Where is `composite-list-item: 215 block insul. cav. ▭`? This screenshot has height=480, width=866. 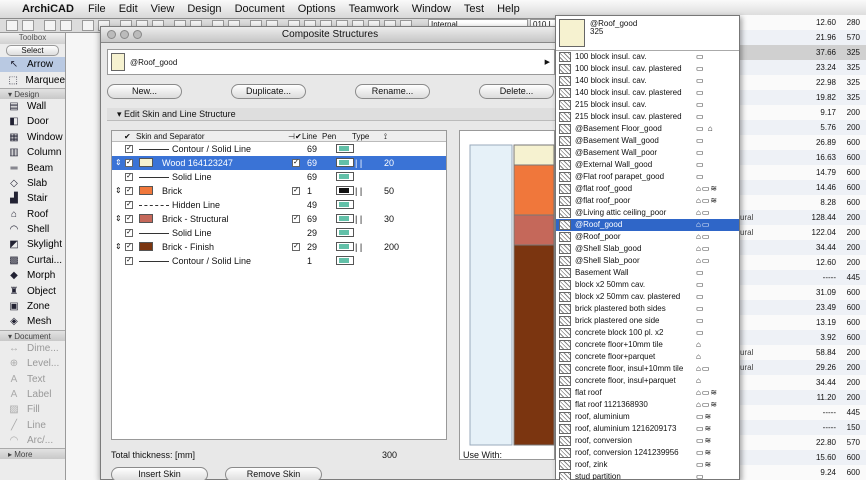 composite-list-item: 215 block insul. cav. ▭ is located at coordinates (647, 105).